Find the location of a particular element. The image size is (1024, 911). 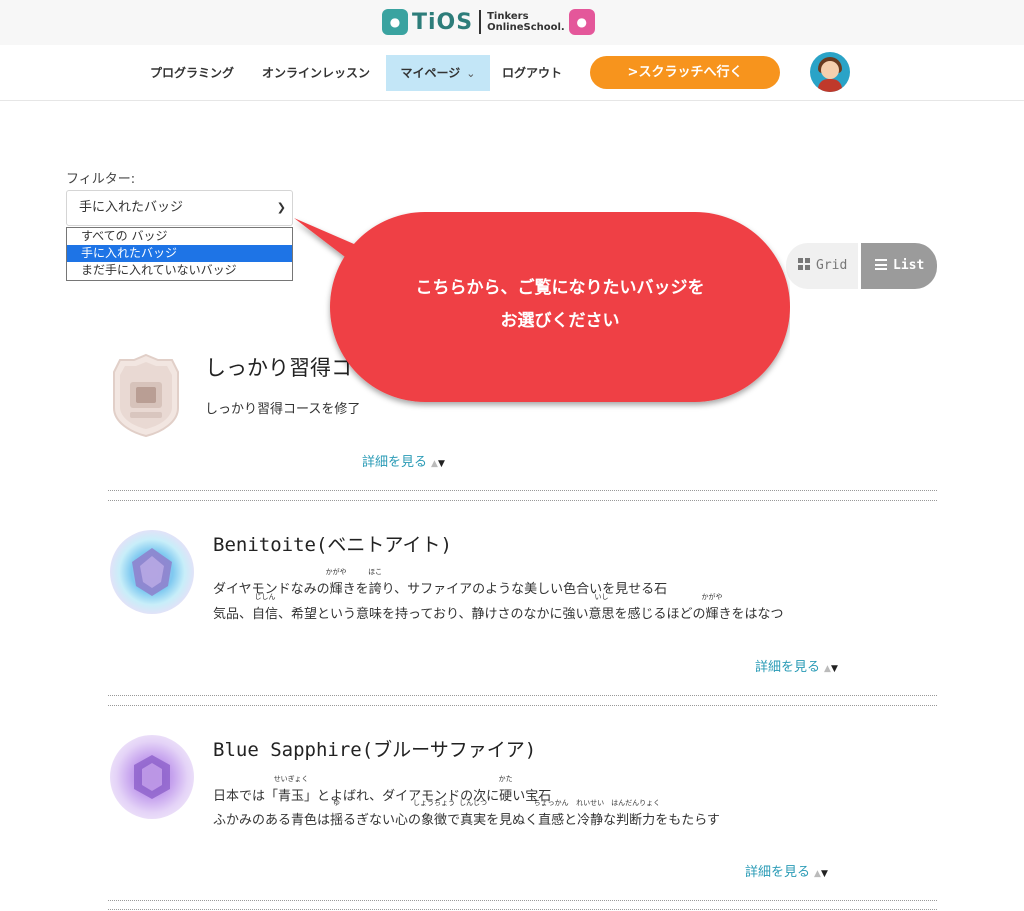

ruby-reading: はんだんりょく is located at coordinates (636, 803).